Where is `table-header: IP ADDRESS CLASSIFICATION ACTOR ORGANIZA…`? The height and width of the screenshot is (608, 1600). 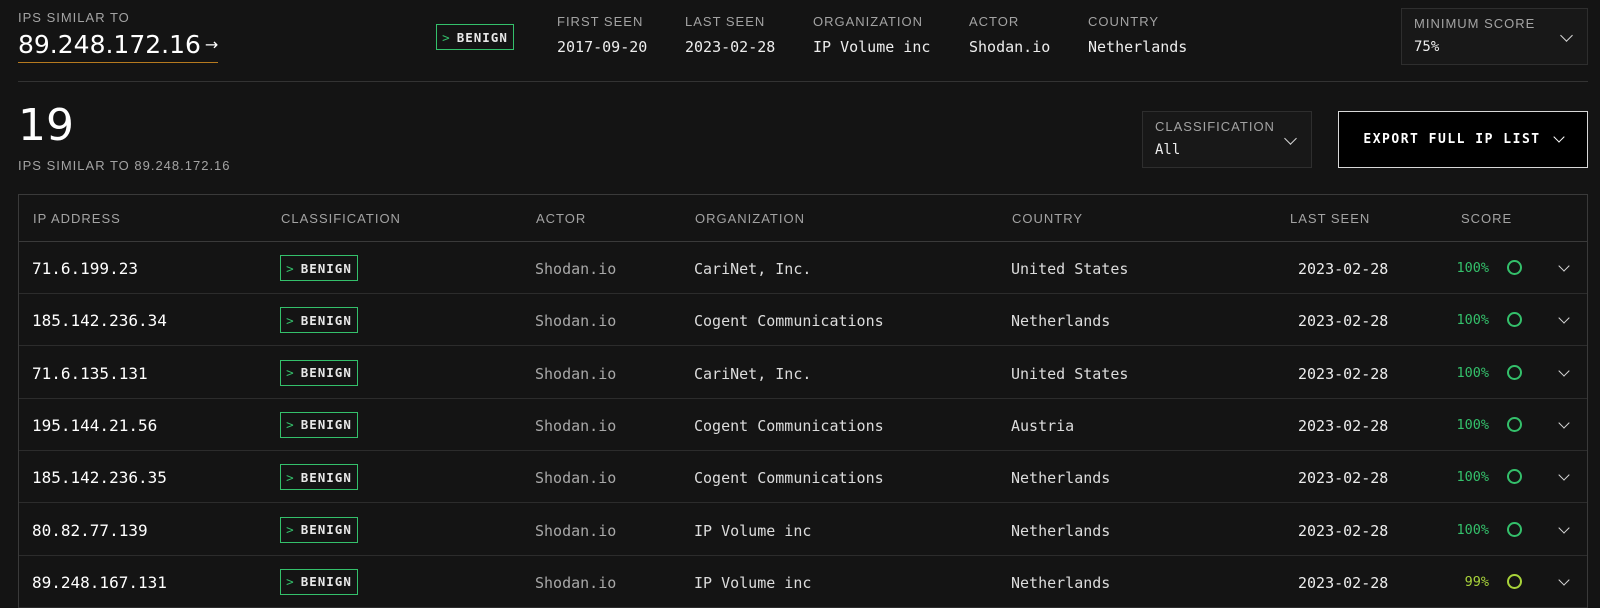 table-header: IP ADDRESS CLASSIFICATION ACTOR ORGANIZA… is located at coordinates (803, 218).